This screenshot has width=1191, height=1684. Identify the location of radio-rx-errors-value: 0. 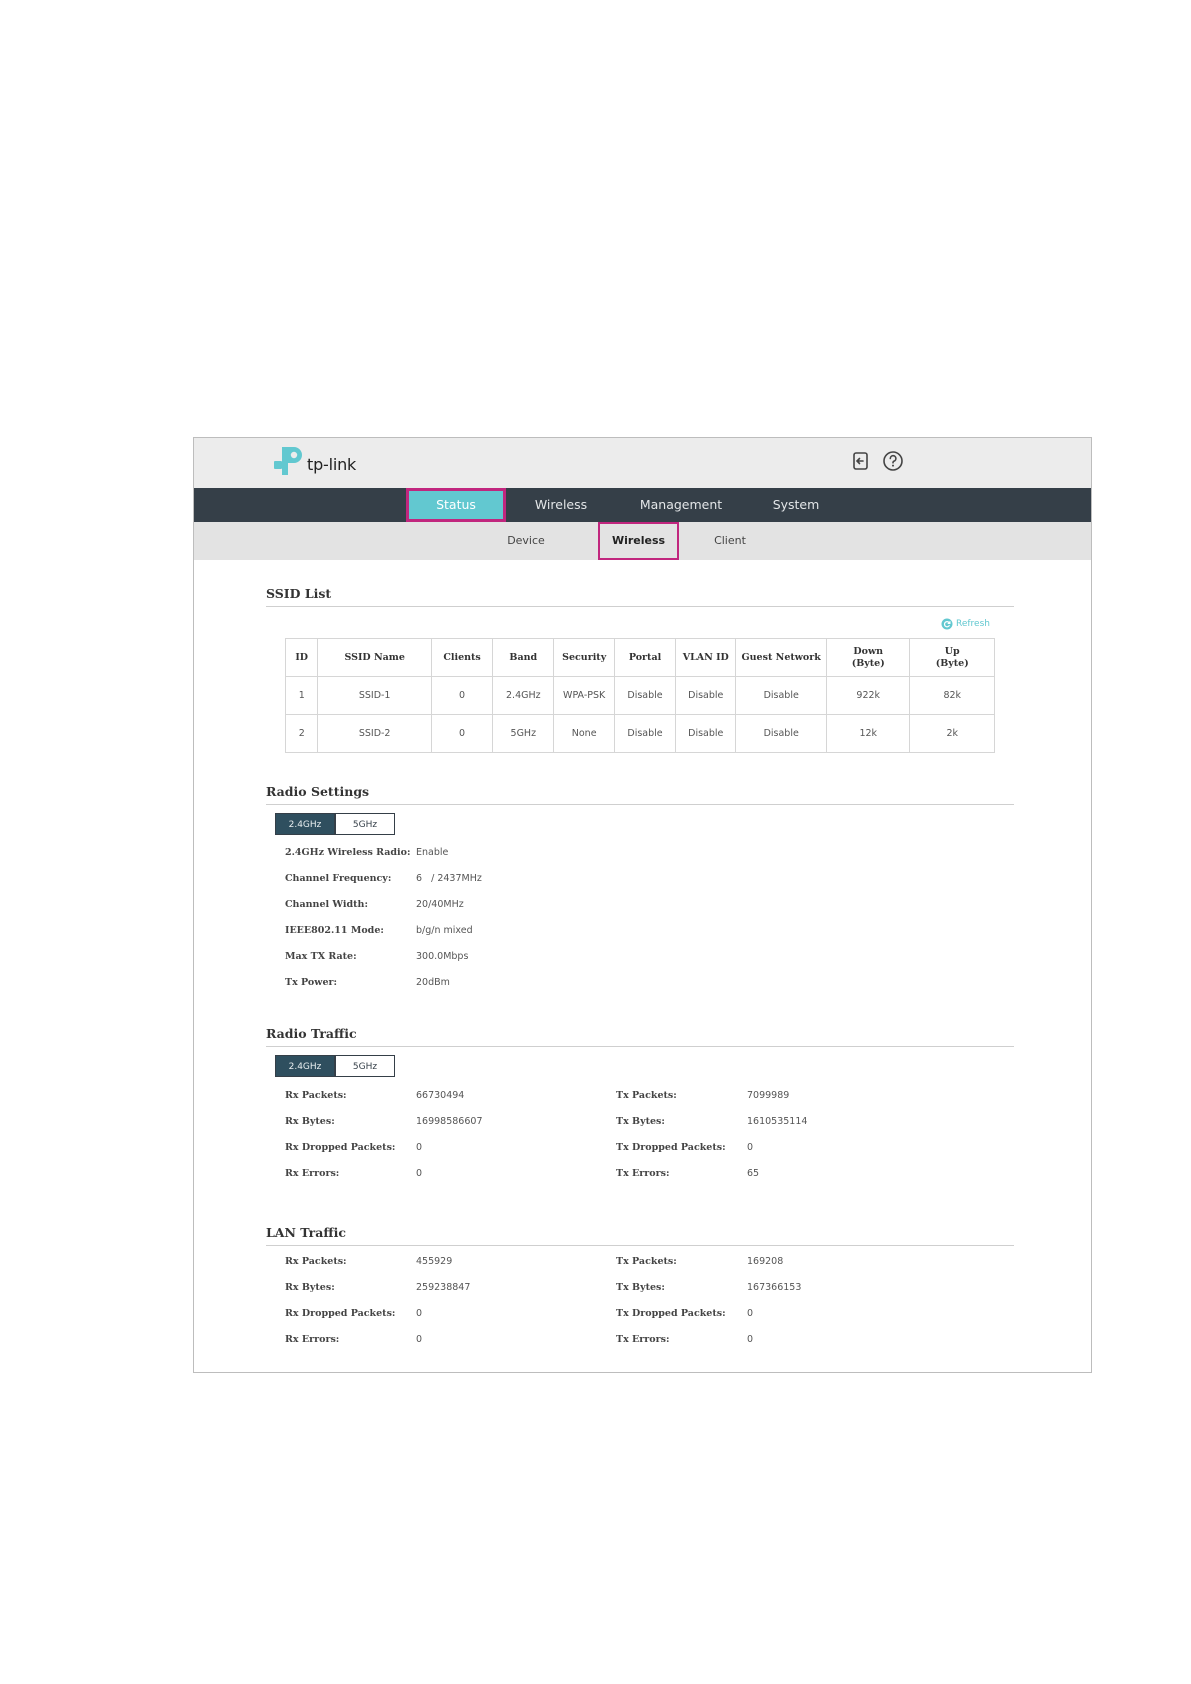
(419, 1173).